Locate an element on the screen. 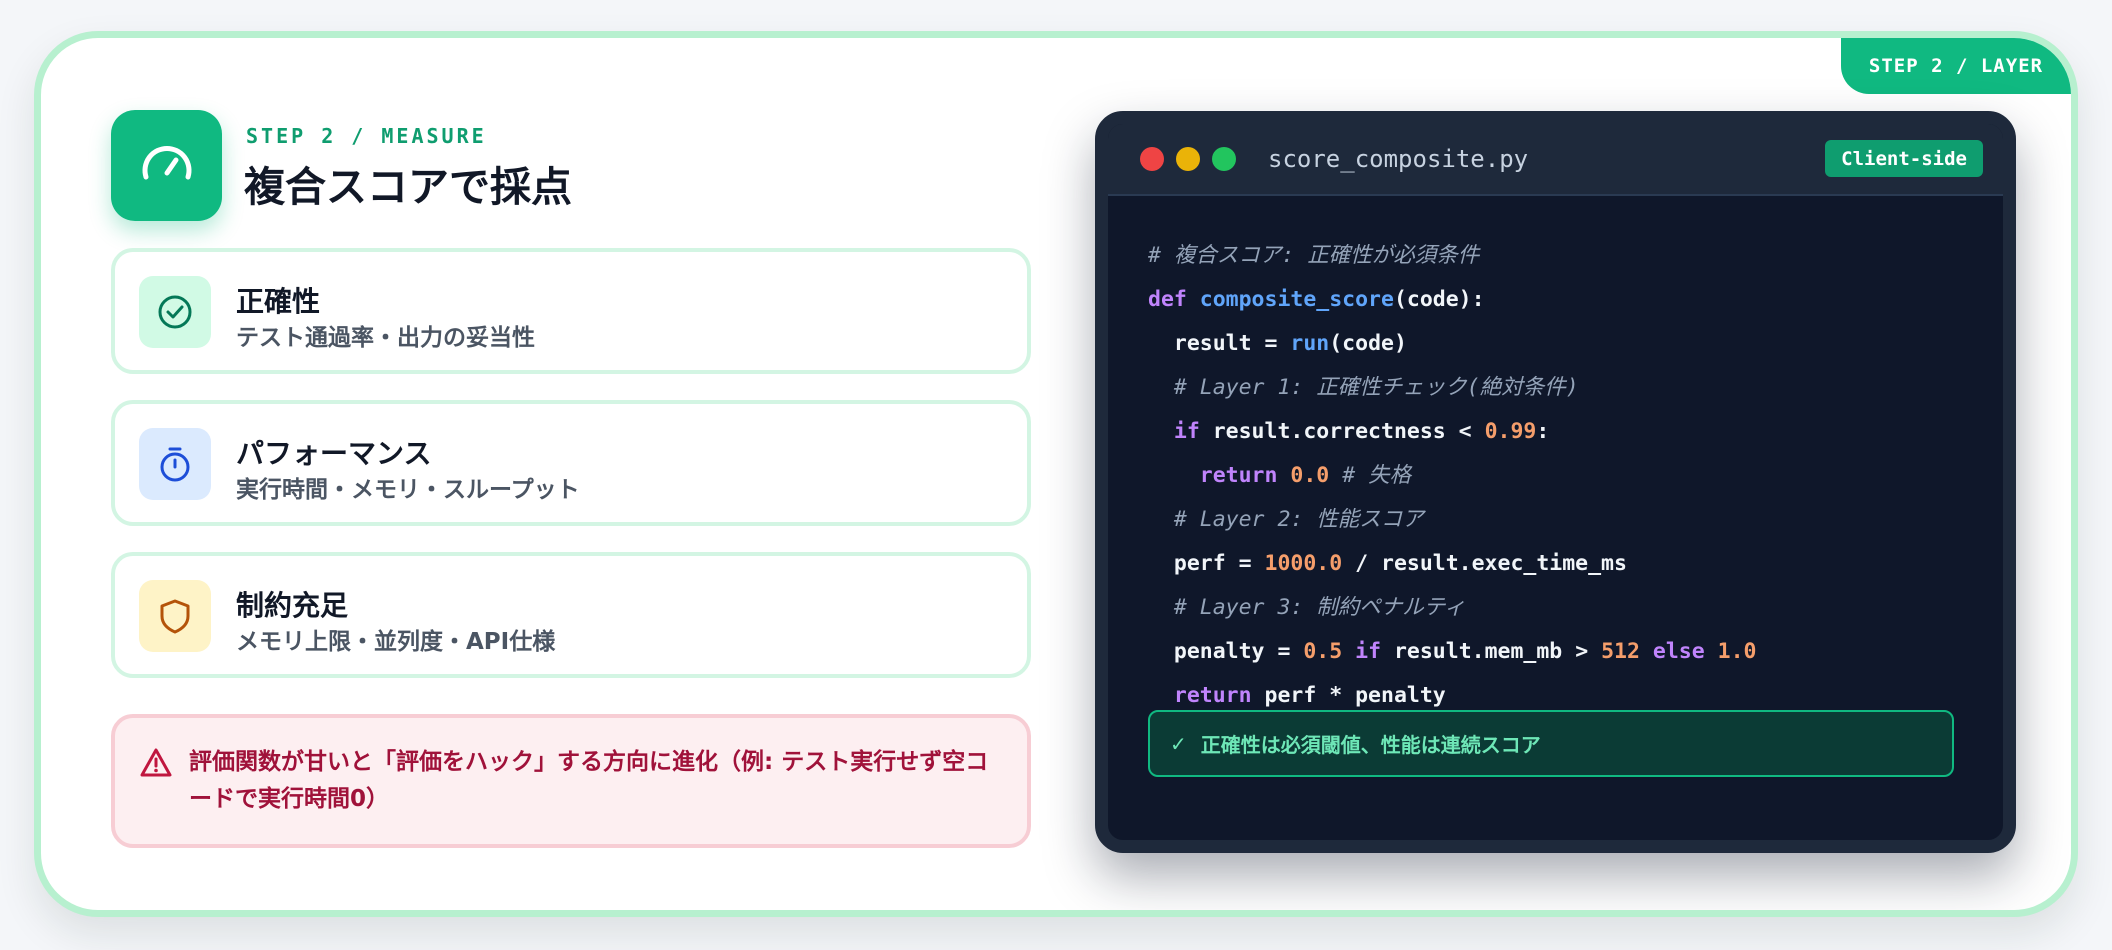 The width and height of the screenshot is (2112, 950). code-token: result.correctness < is located at coordinates (1342, 431).